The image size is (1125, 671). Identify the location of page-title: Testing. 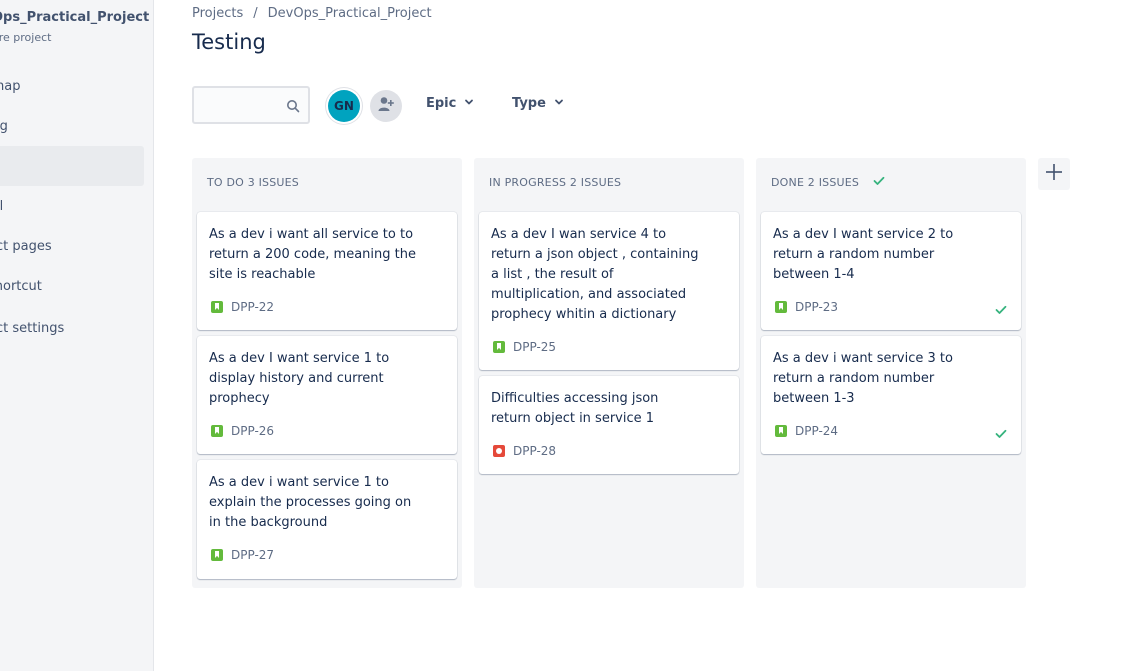
(229, 42).